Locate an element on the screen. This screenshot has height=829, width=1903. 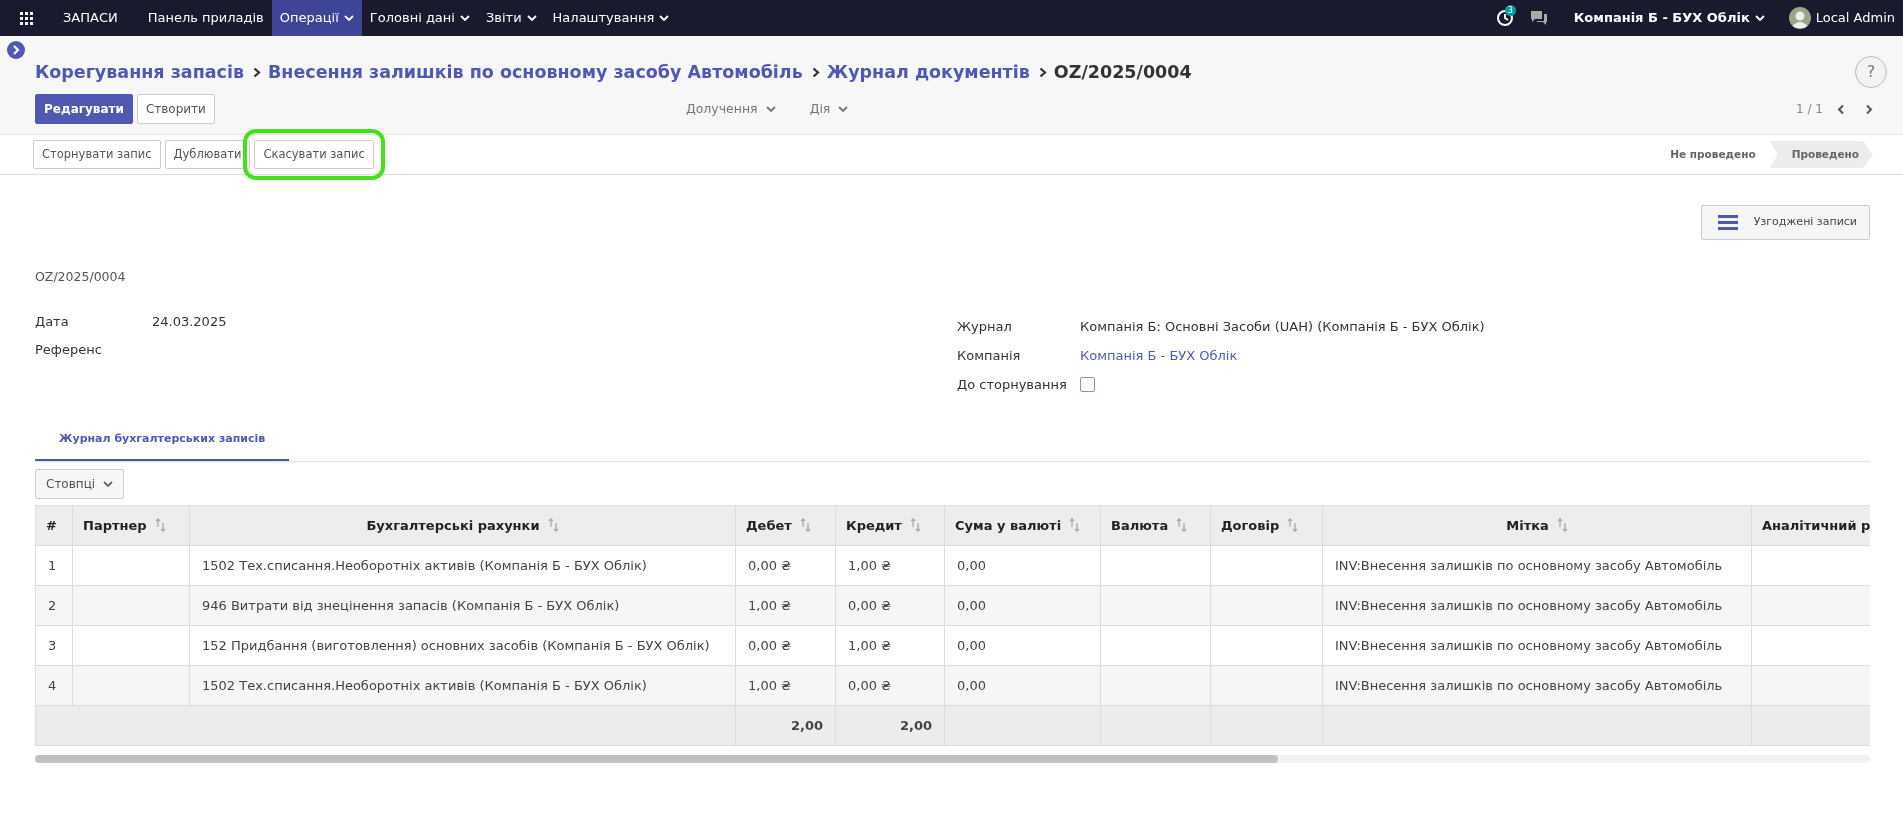
record-name: OZ/2025/0004 is located at coordinates (81, 276).